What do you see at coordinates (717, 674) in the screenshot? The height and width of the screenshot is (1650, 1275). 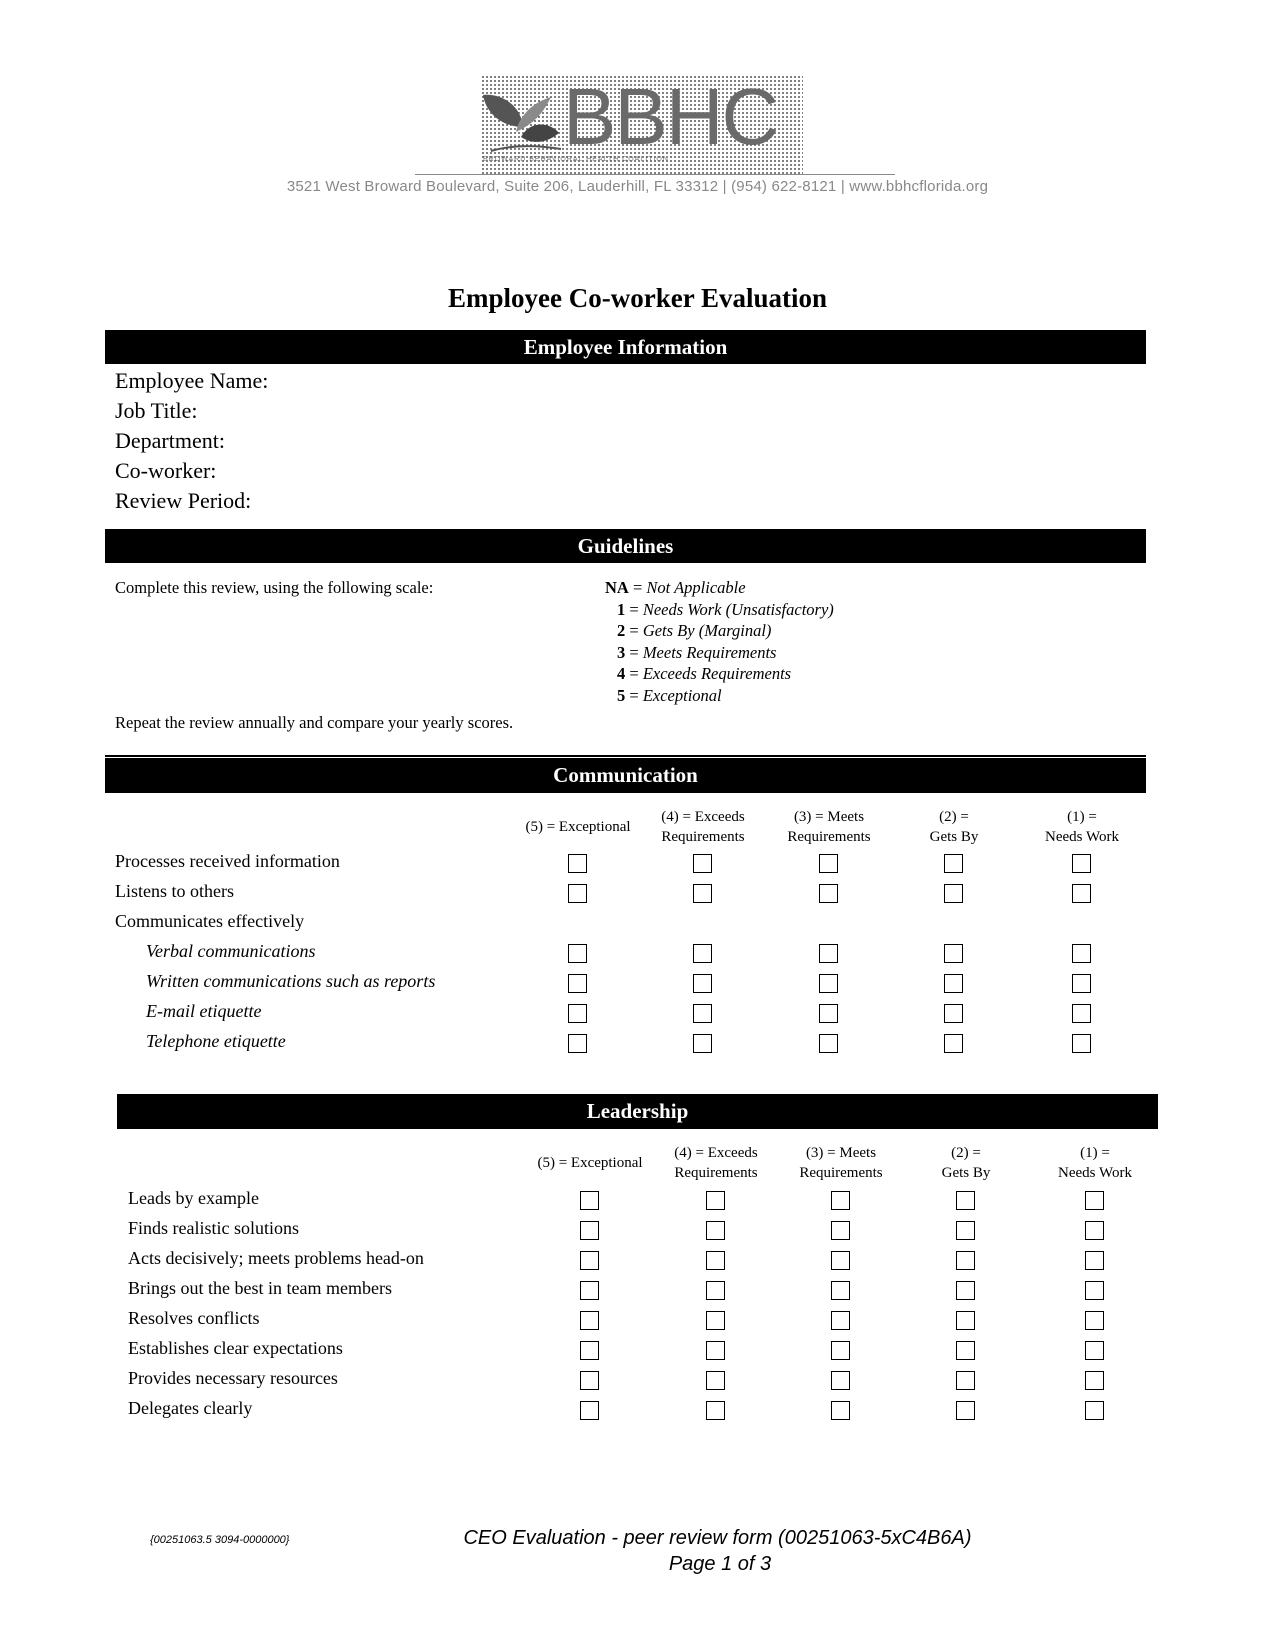 I see `scale-meaning: Exceeds Requirements` at bounding box center [717, 674].